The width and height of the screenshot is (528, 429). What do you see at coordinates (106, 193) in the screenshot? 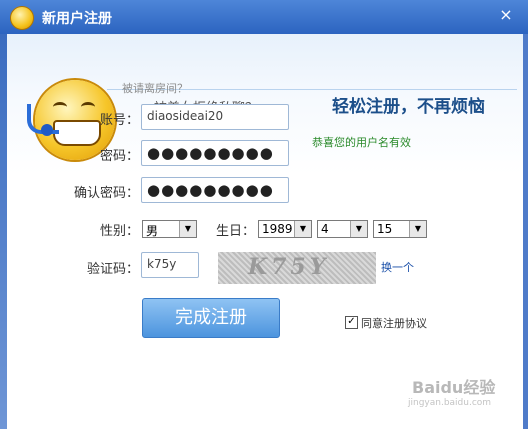
I see `confirm-password-label: 确认密码：` at bounding box center [106, 193].